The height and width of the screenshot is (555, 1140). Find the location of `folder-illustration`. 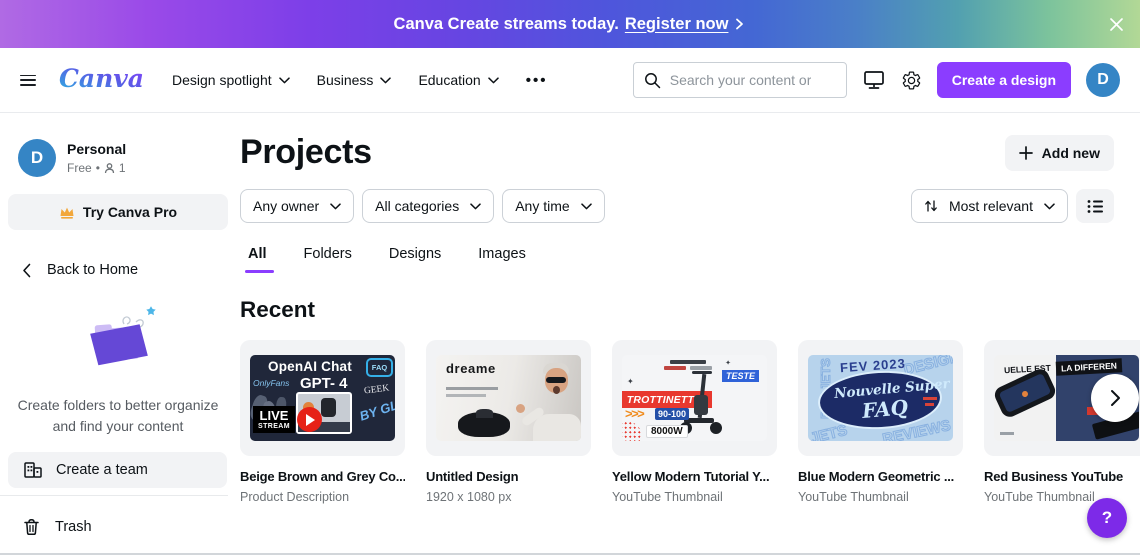

folder-illustration is located at coordinates (123, 336).